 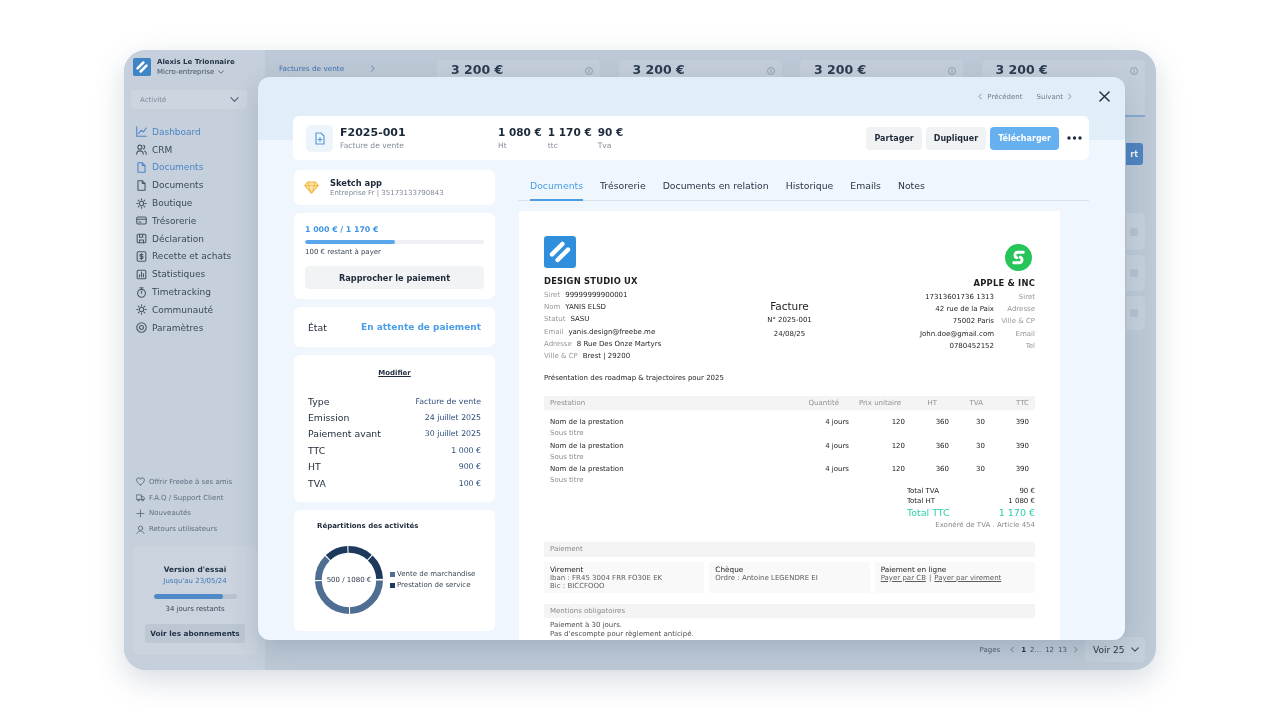 I want to click on nav-item: CRM, so click(x=195, y=149).